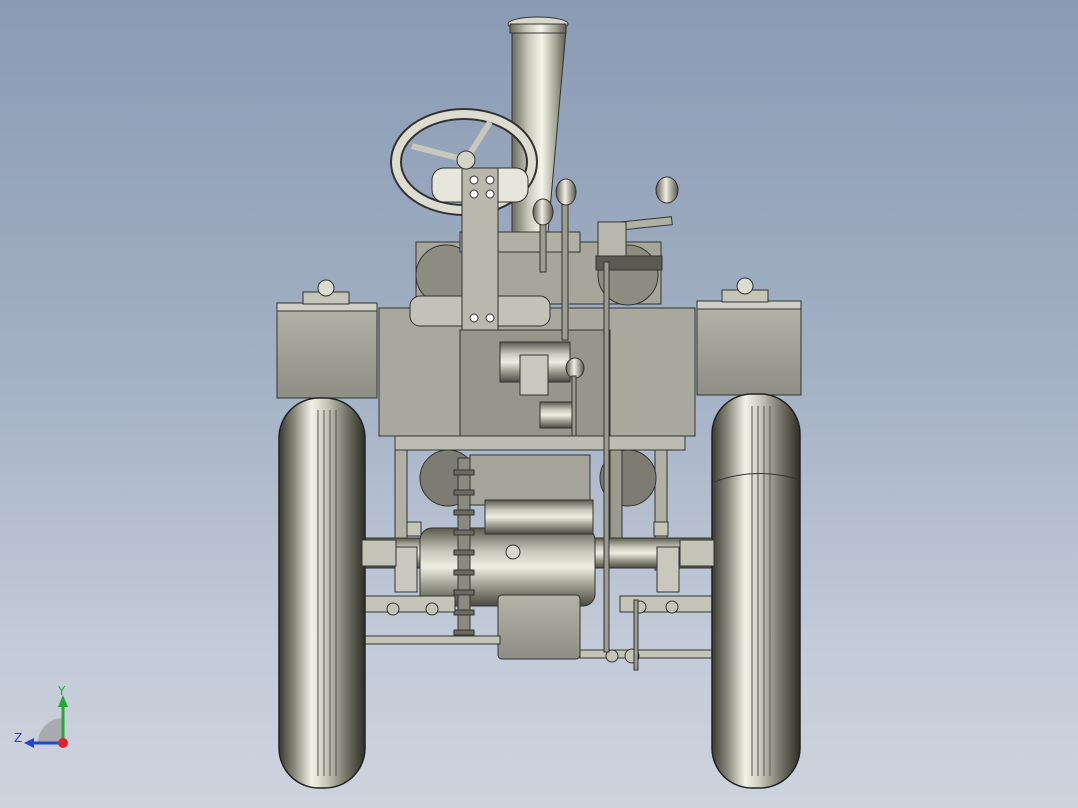  I want to click on x-axis-dot, so click(63, 743).